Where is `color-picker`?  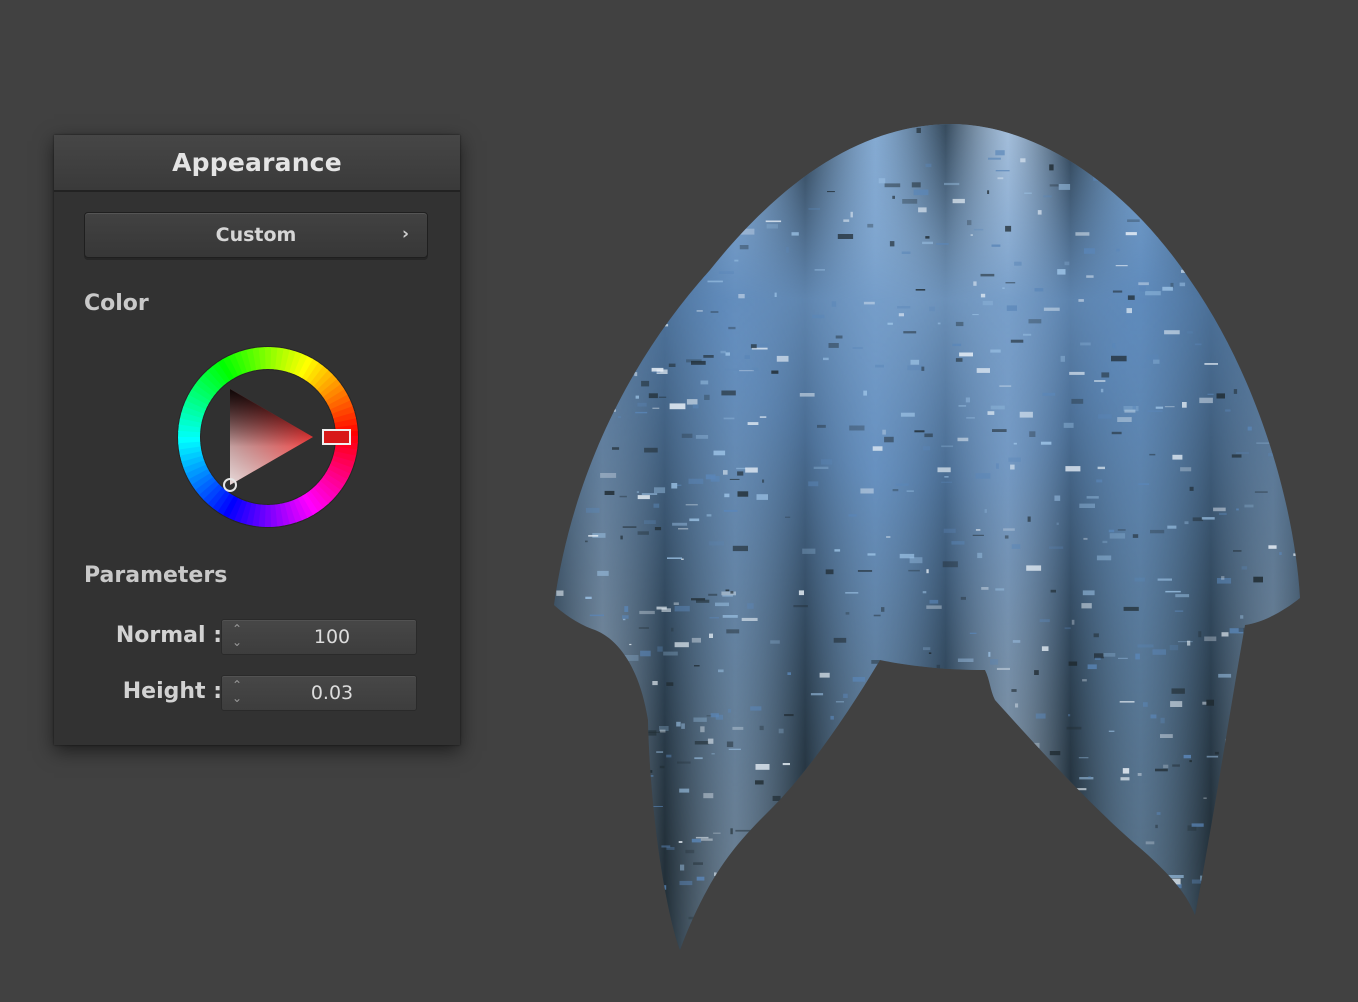 color-picker is located at coordinates (268, 437).